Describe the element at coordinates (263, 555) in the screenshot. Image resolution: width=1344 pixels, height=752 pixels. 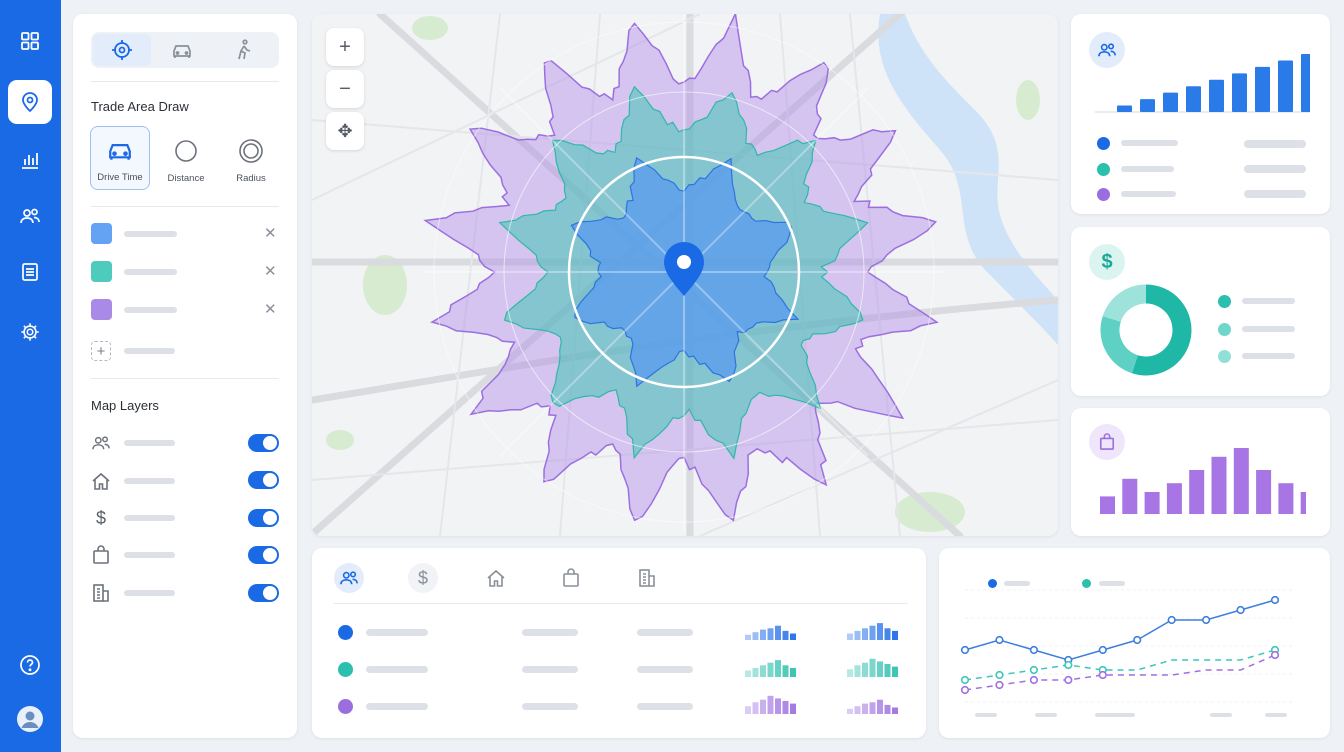
I see `layer-toggle-retail` at that location.